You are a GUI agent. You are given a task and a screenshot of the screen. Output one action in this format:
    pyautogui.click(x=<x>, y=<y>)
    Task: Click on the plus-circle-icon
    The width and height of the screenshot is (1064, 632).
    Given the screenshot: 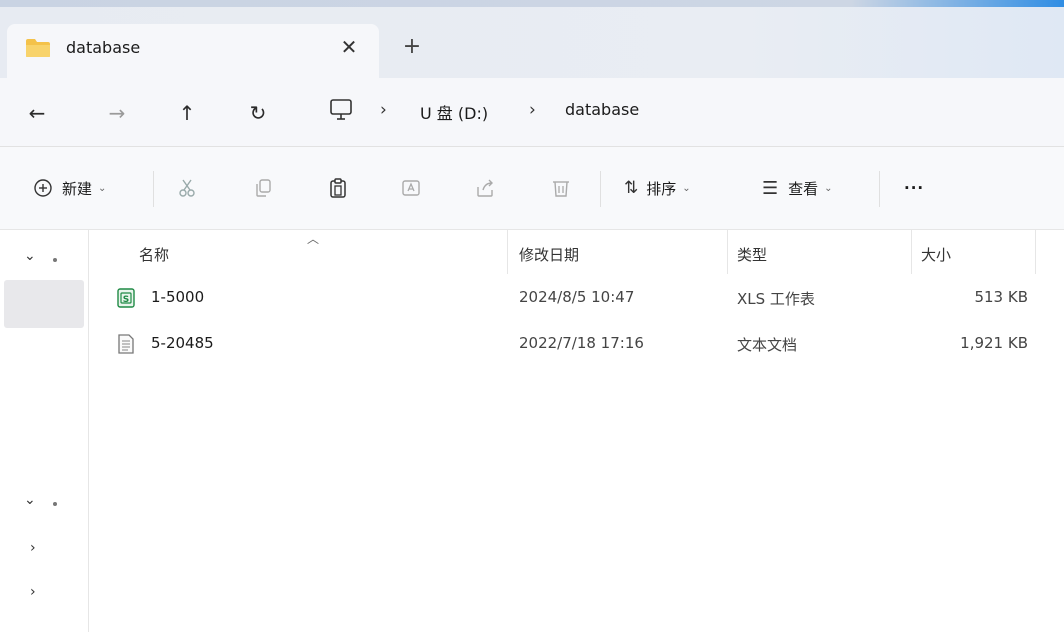 What is the action you would take?
    pyautogui.click(x=43, y=188)
    